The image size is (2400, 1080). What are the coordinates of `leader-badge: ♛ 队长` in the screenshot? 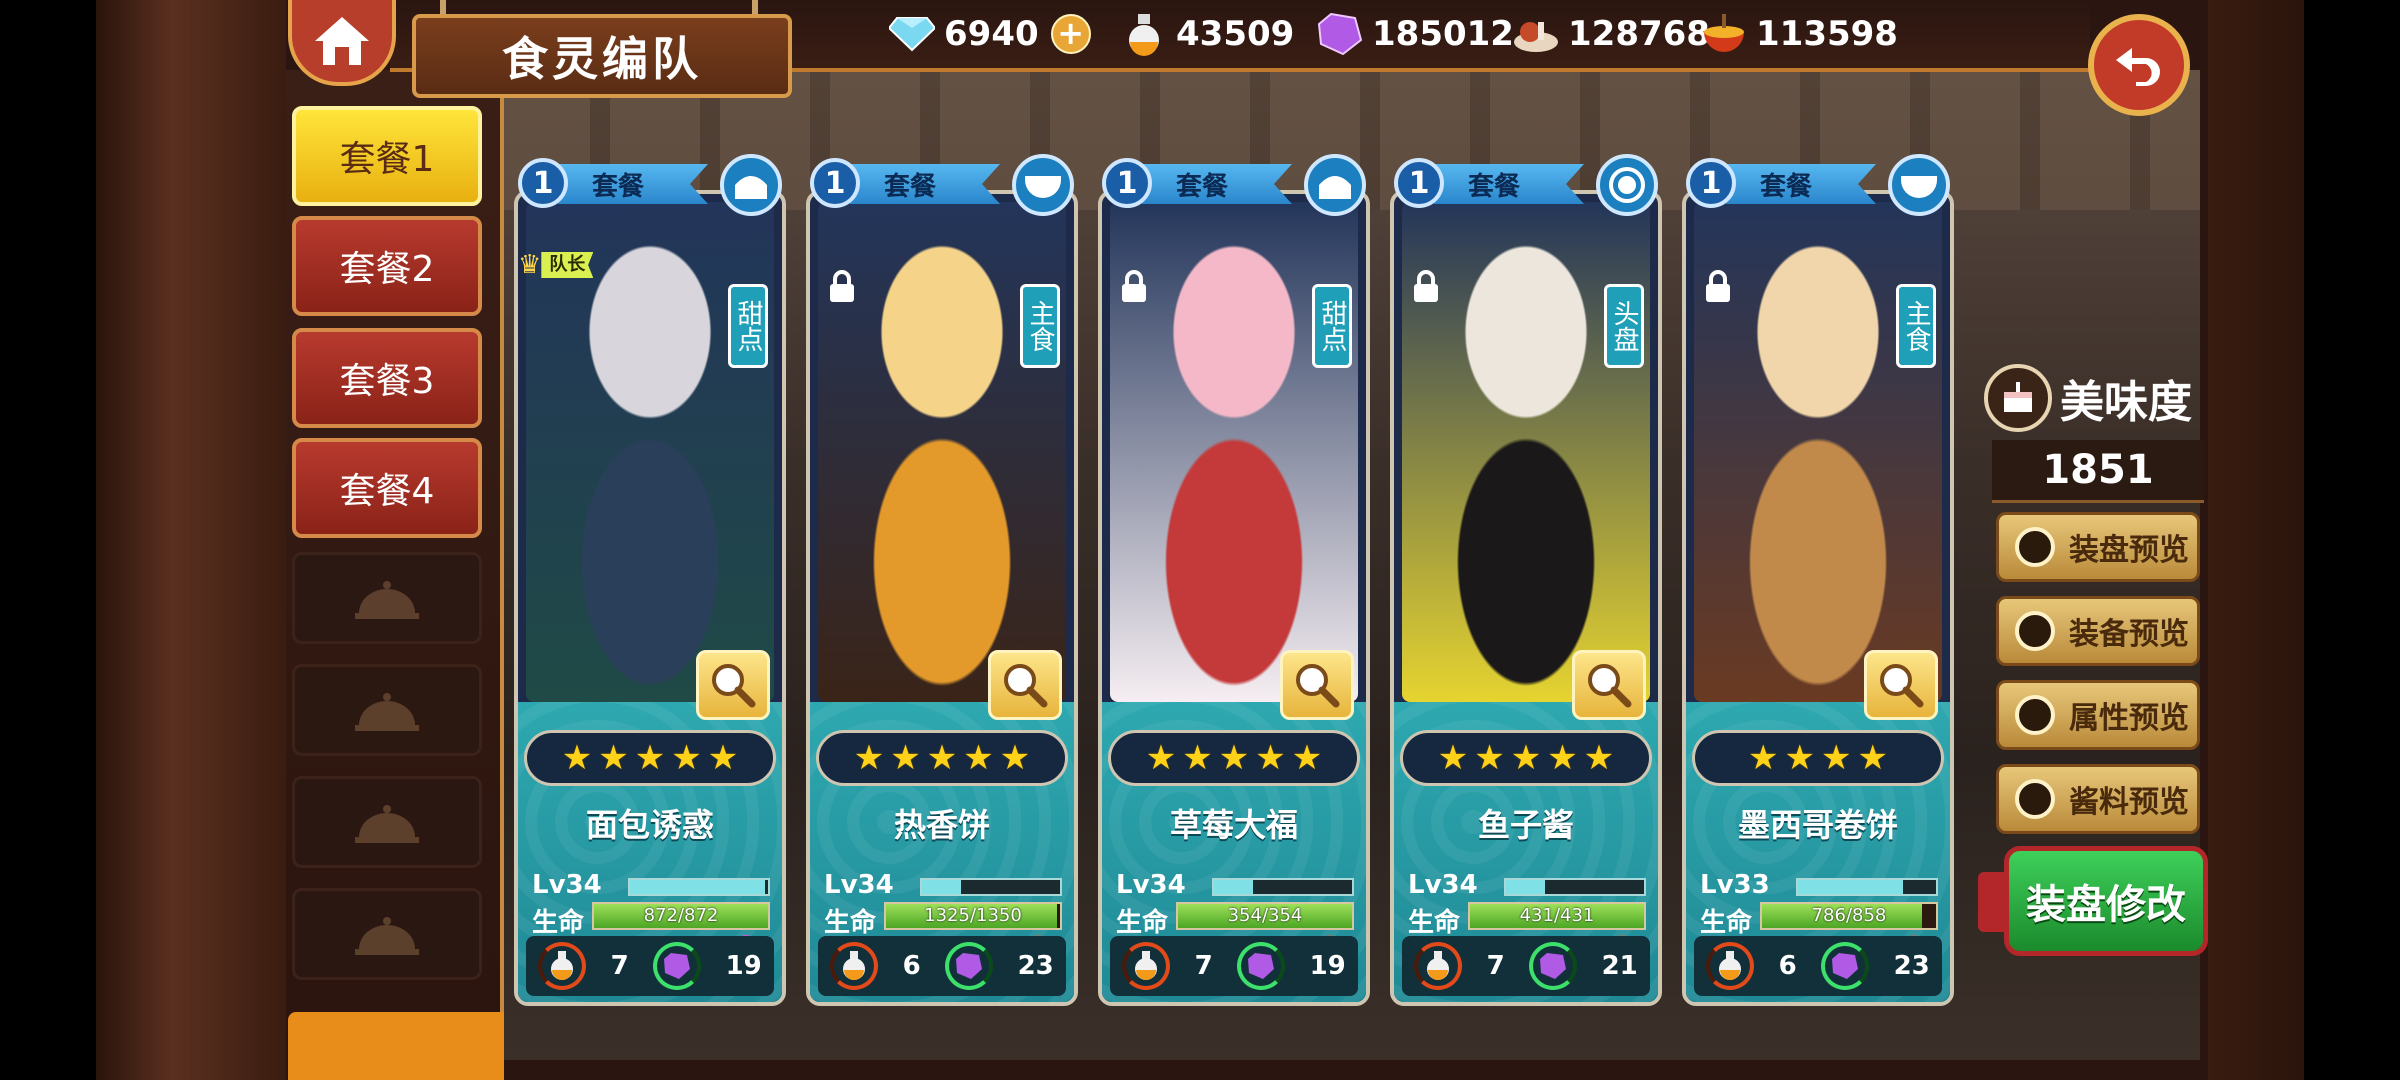 It's located at (556, 265).